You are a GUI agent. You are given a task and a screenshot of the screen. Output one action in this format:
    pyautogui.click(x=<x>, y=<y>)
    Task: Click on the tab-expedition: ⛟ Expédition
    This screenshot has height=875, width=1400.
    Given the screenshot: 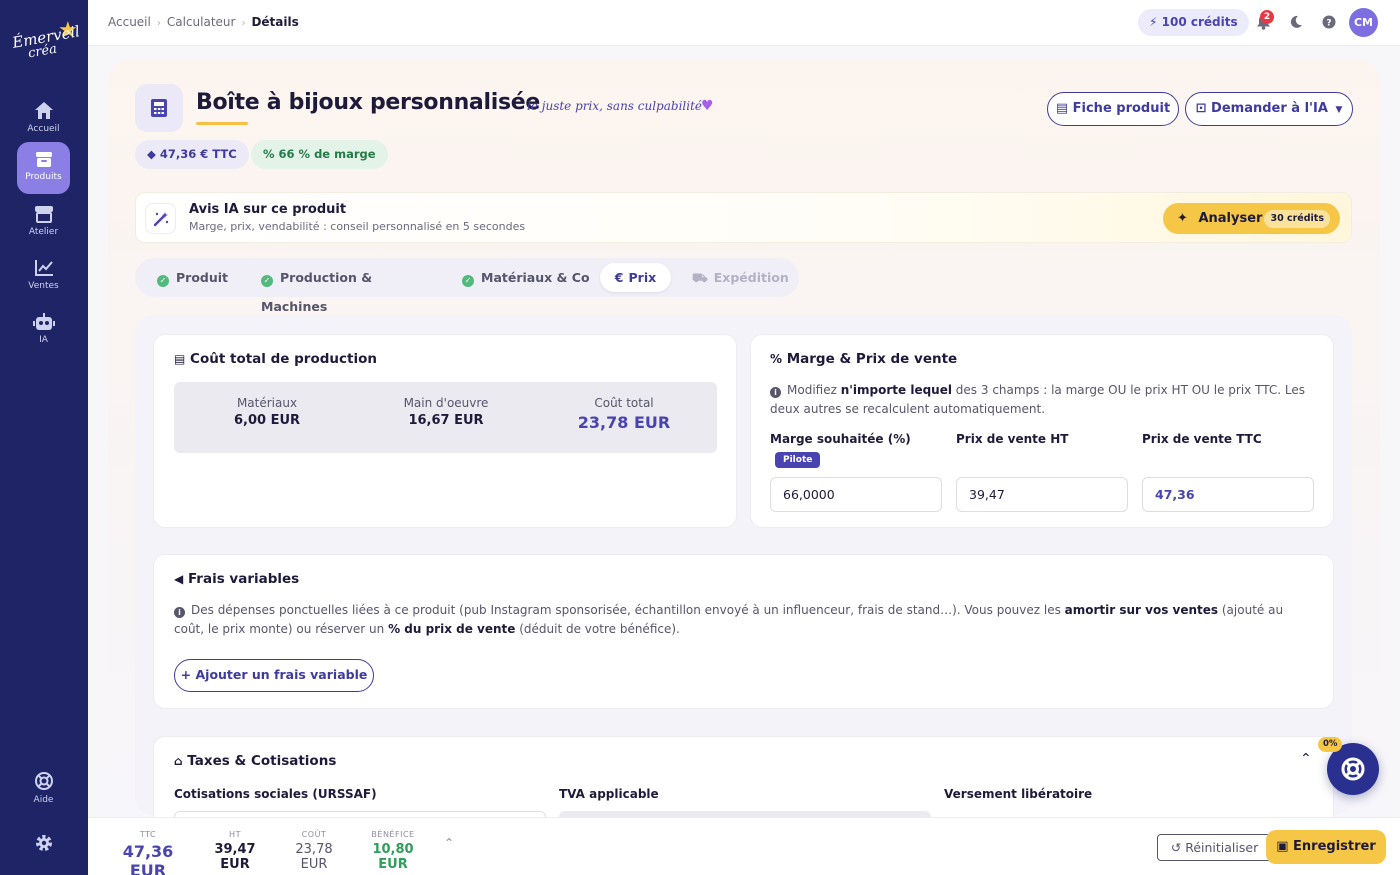 What is the action you would take?
    pyautogui.click(x=742, y=277)
    